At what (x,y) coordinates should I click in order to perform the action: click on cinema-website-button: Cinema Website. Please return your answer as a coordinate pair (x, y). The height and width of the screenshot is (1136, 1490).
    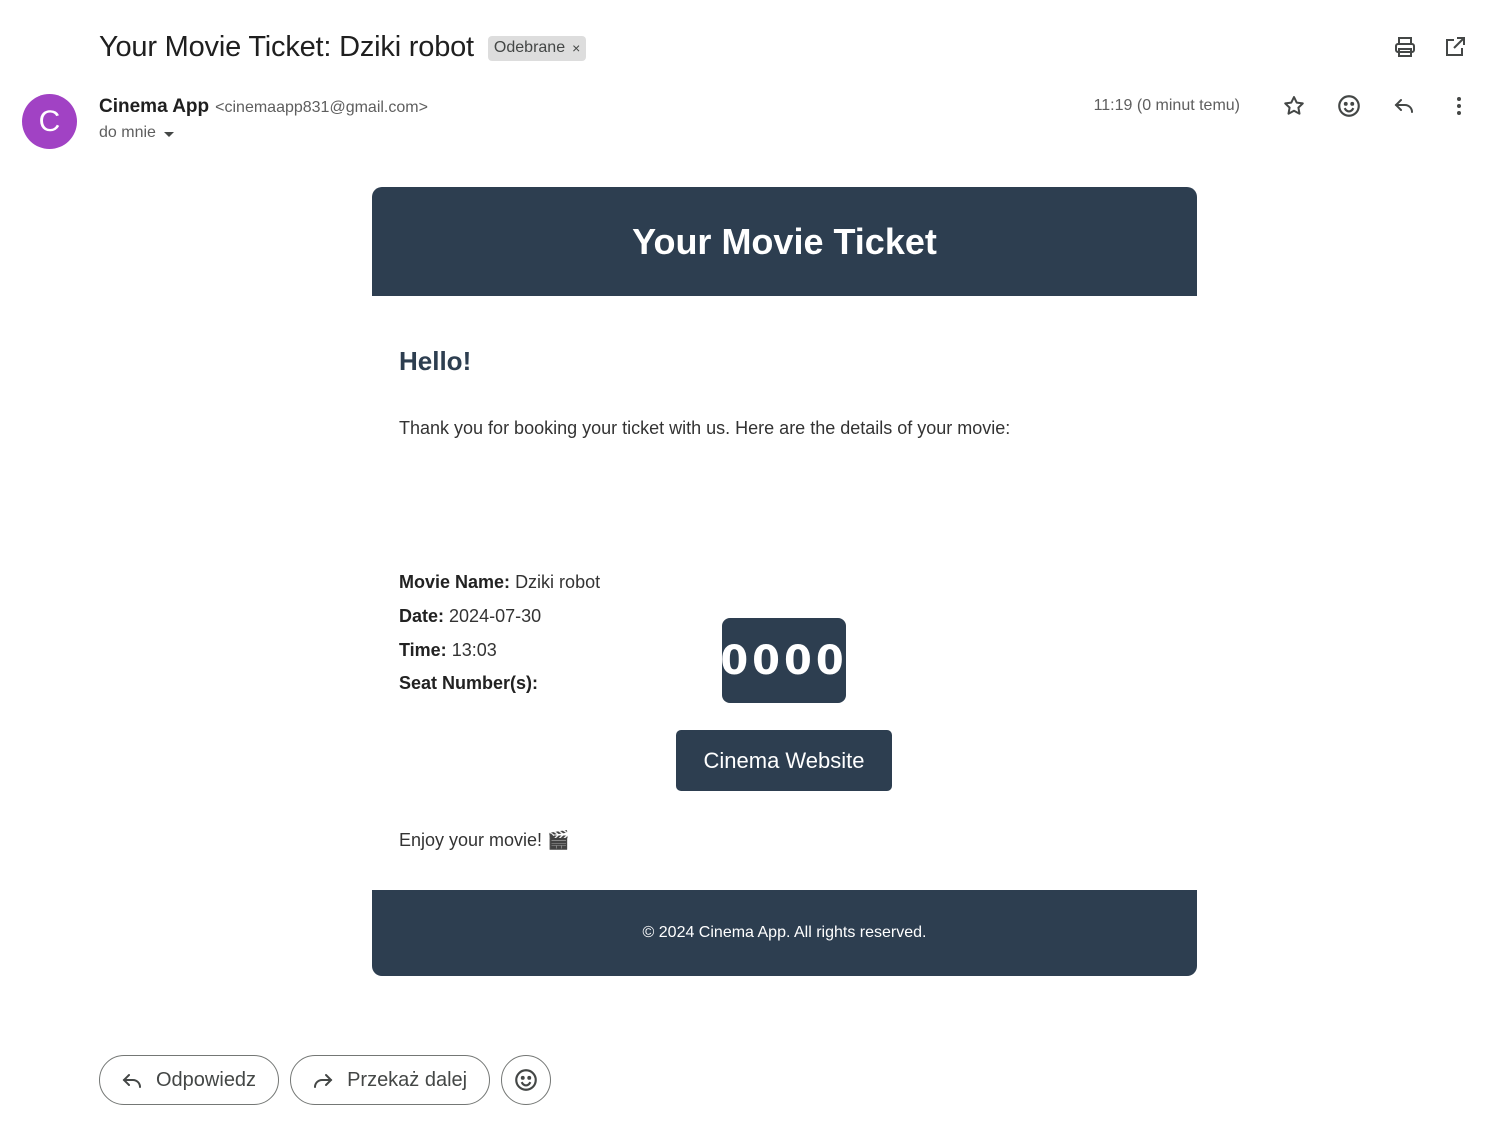
    Looking at the image, I should click on (784, 760).